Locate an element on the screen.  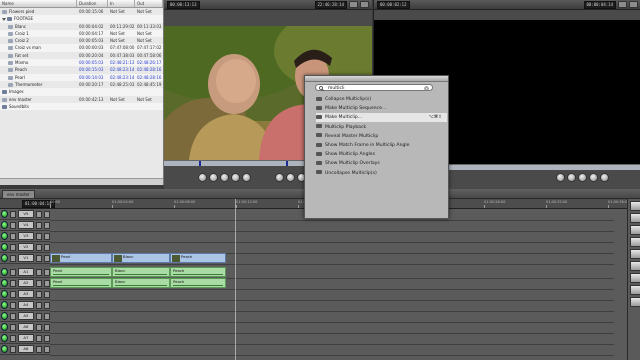
column-header-name: Name is located at coordinates (38, 3).